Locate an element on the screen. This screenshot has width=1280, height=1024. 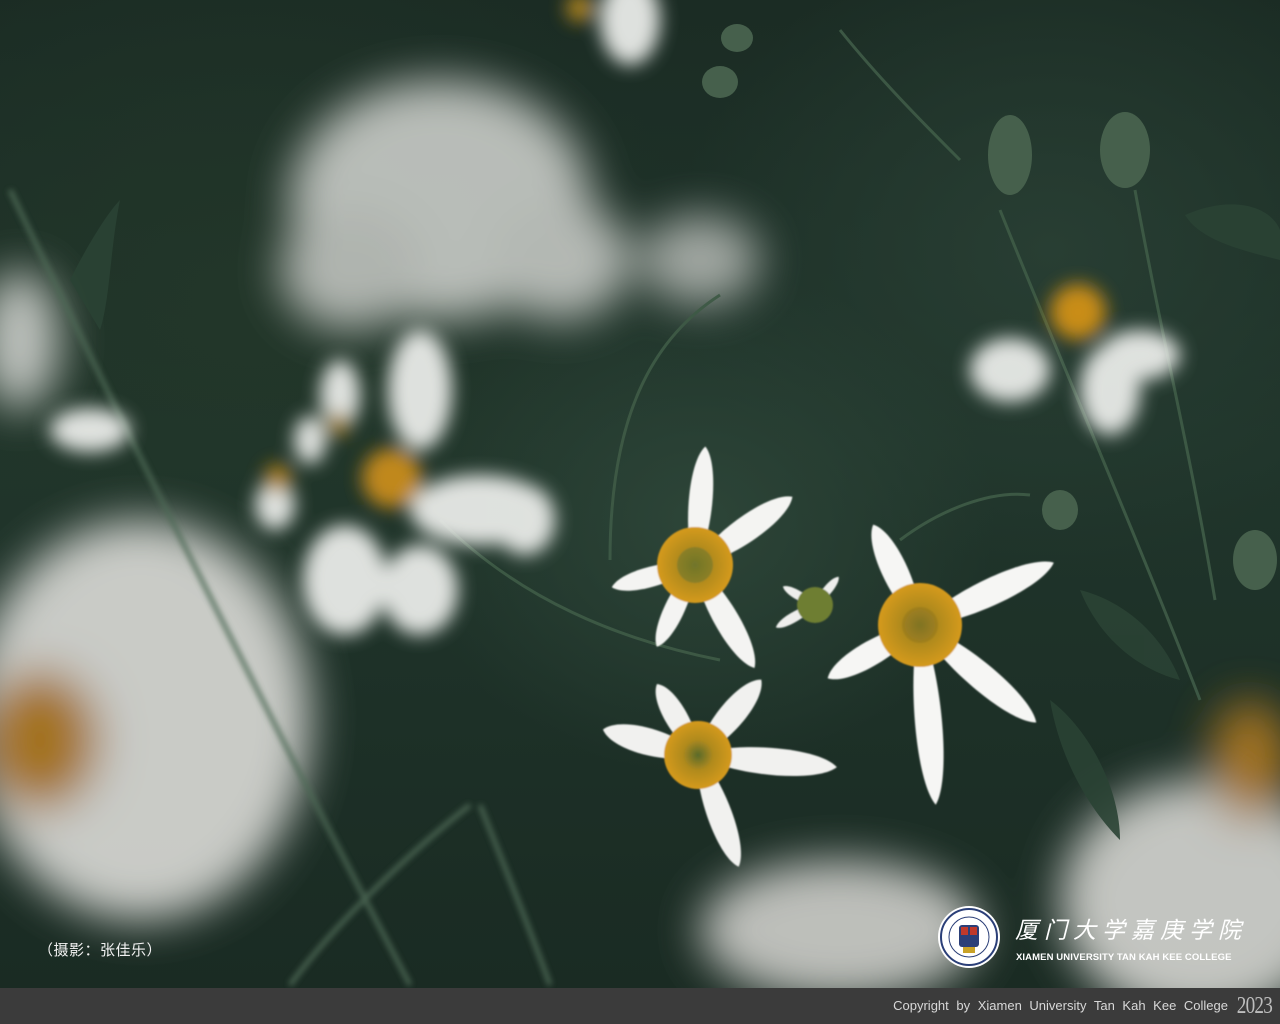
college-name-english: XIAMEN UNIVERSITY TAN KAH KEE COLLEGE is located at coordinates (1124, 957).